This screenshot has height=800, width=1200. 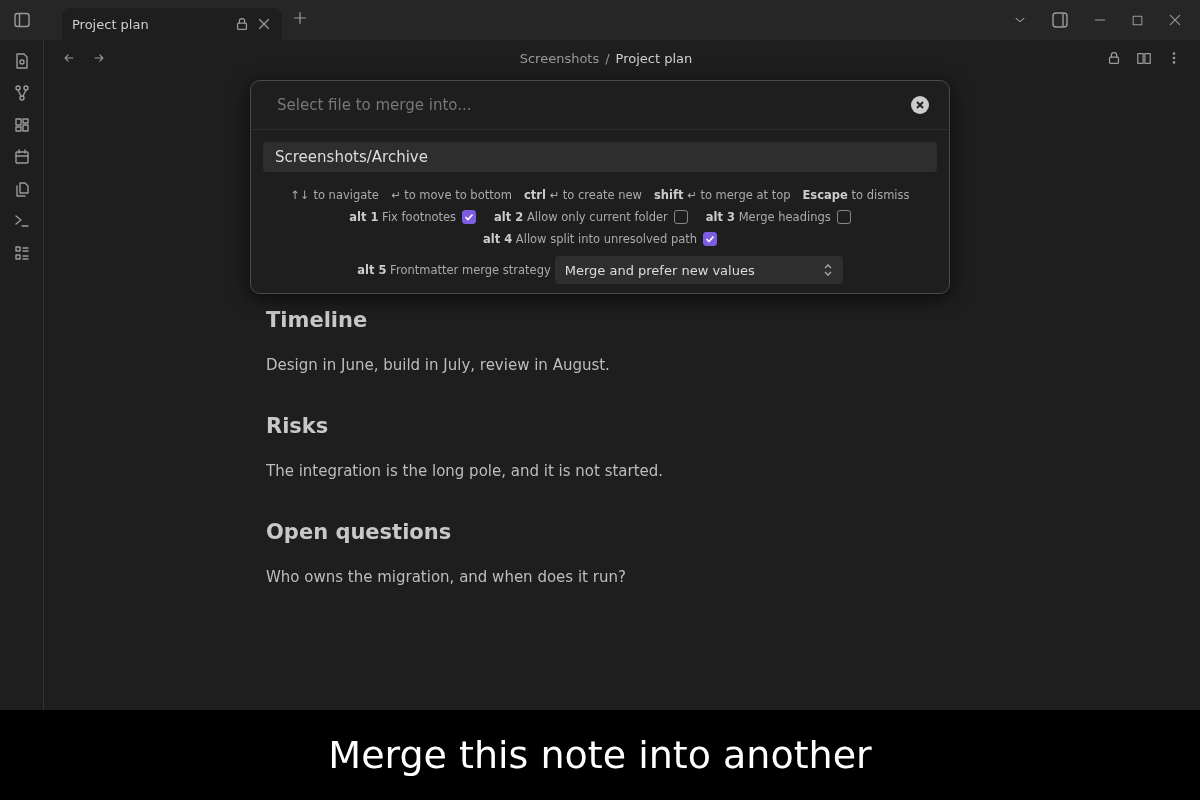 What do you see at coordinates (334, 195) in the screenshot?
I see `hotkey-hint: ↑↓ to navigate` at bounding box center [334, 195].